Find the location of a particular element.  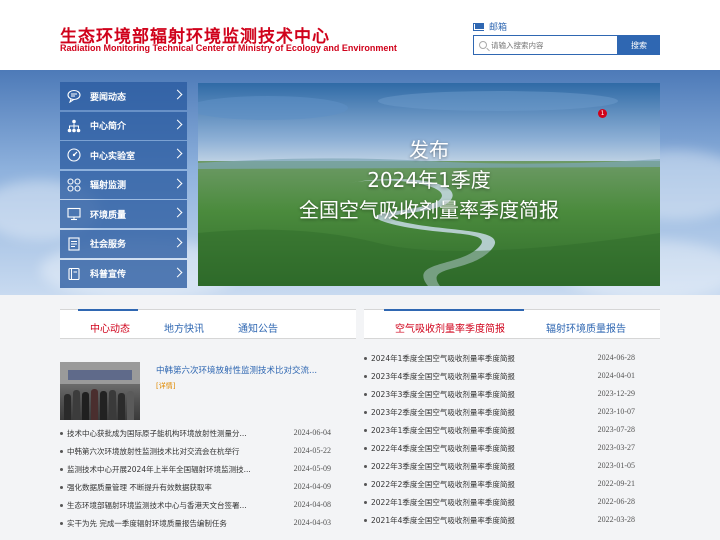

list-item-date: 2024-05-22 is located at coordinates (312, 450).